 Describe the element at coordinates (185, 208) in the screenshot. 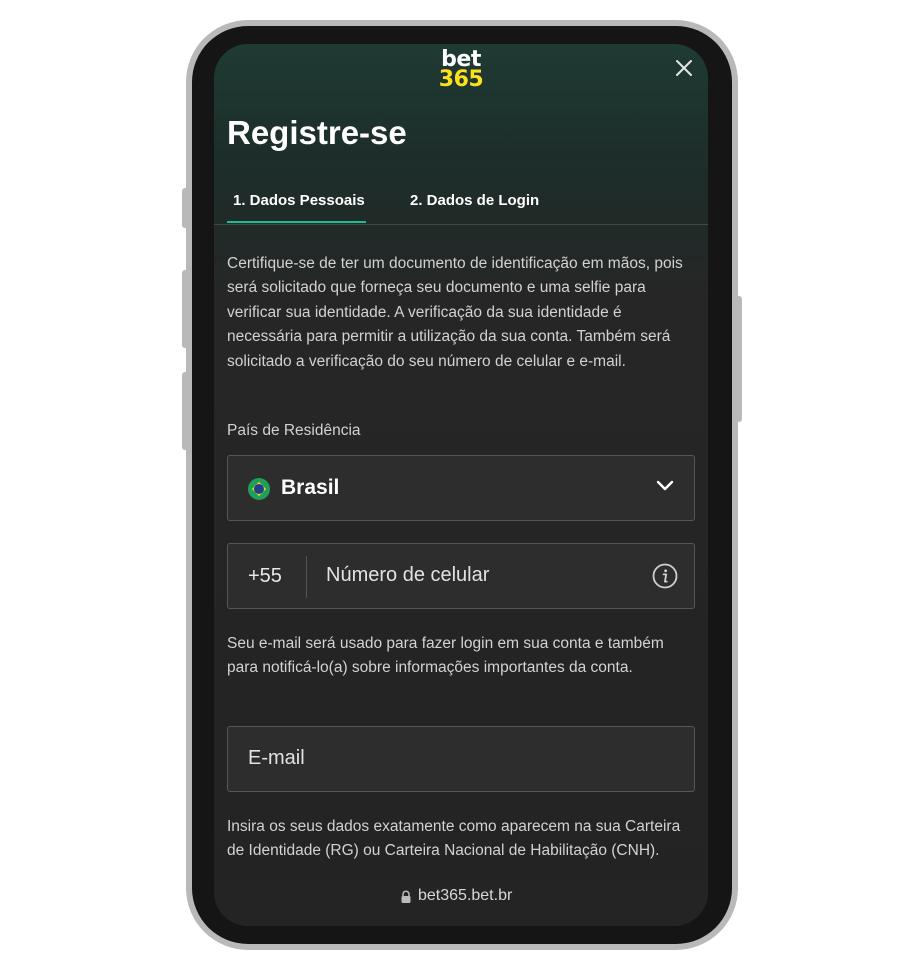

I see `phone-silent-switch` at that location.